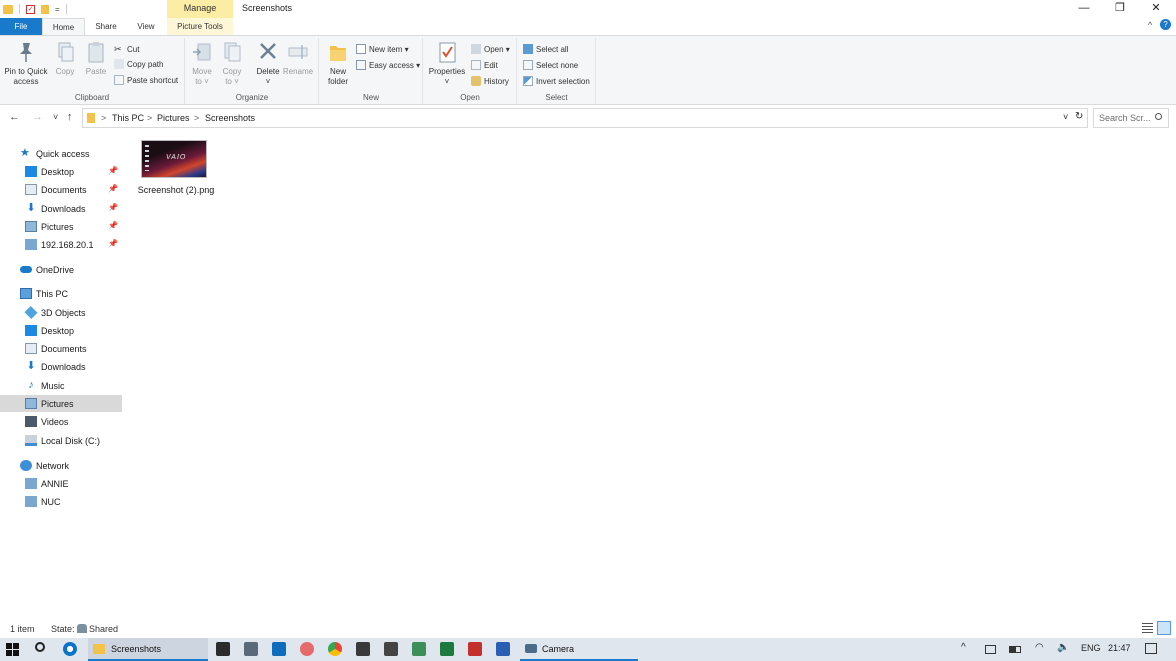 The width and height of the screenshot is (1176, 661). What do you see at coordinates (61, 421) in the screenshot?
I see `nav-videos: Videos` at bounding box center [61, 421].